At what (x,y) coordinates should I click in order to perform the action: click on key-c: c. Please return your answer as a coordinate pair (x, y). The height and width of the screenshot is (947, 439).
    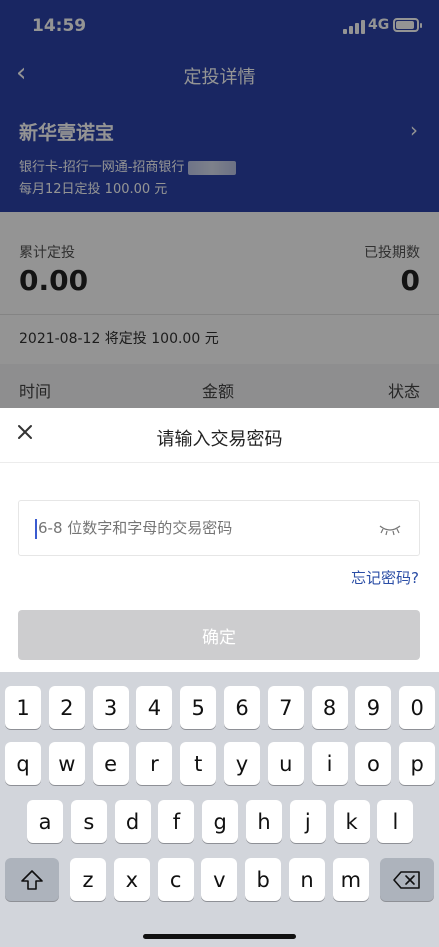
    Looking at the image, I should click on (175, 879).